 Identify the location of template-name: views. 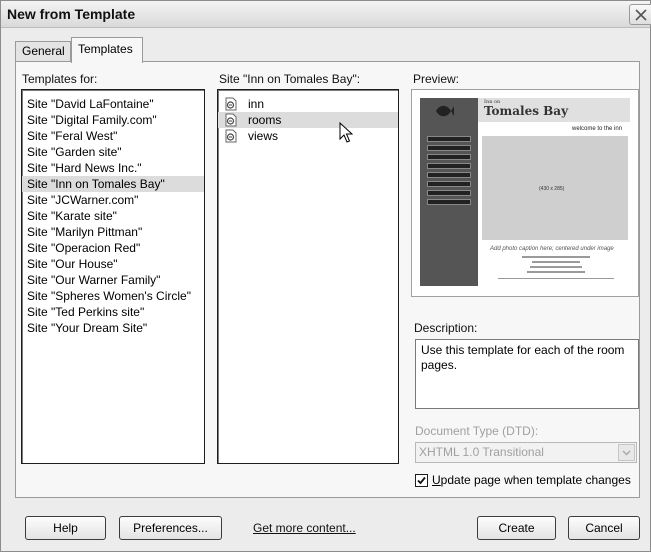
(263, 136).